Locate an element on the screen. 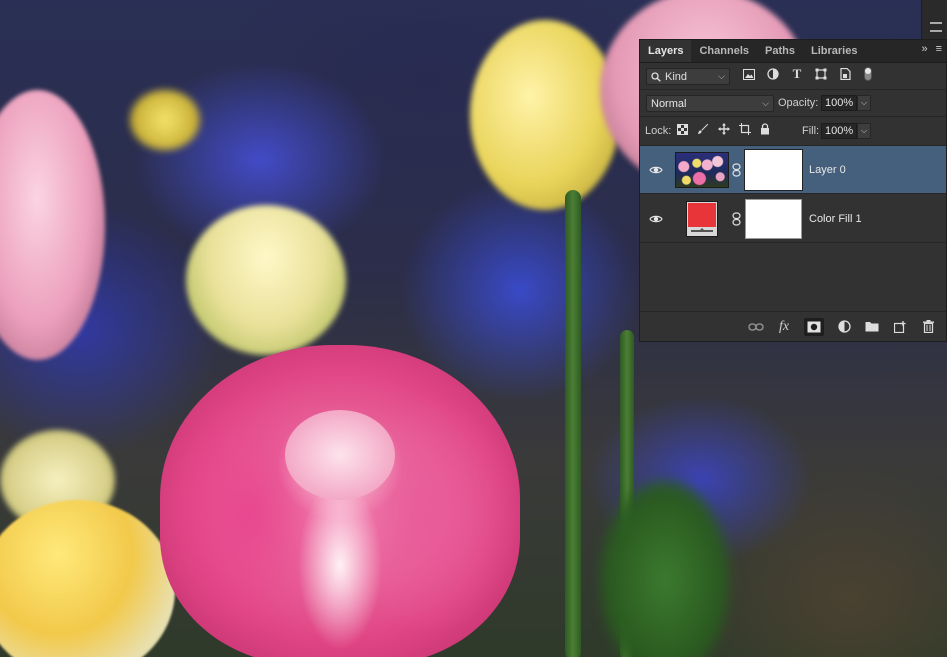 The image size is (947, 657). type-filter-icon: T is located at coordinates (797, 73).